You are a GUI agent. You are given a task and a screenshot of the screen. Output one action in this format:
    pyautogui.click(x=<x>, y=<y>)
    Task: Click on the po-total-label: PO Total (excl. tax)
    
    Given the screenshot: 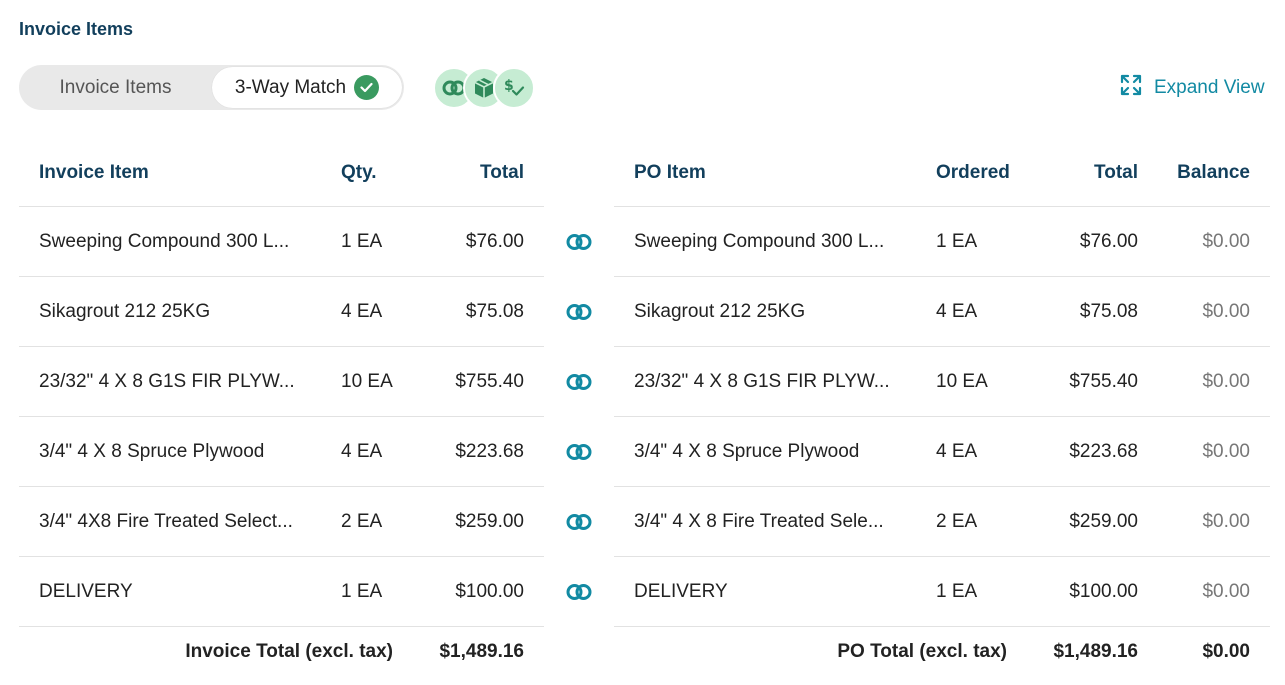 What is the action you would take?
    pyautogui.click(x=922, y=651)
    